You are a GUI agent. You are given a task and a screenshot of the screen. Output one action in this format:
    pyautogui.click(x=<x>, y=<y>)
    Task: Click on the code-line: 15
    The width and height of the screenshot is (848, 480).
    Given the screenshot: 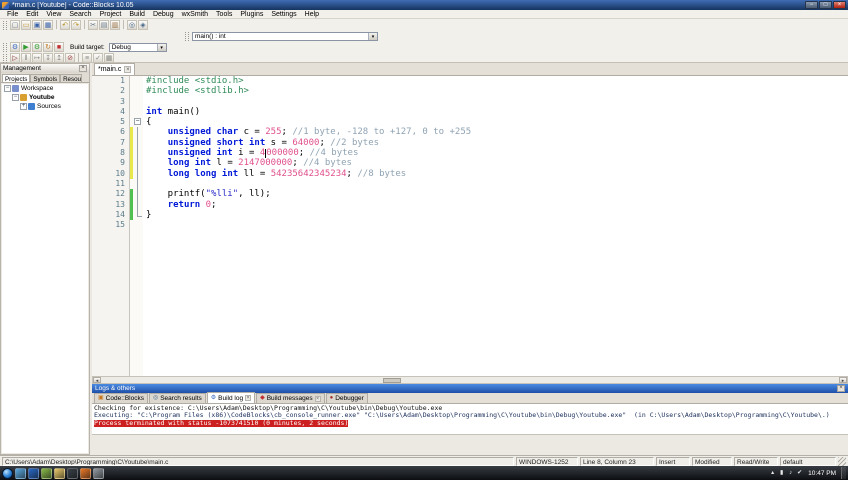 What is the action you would take?
    pyautogui.click(x=470, y=225)
    